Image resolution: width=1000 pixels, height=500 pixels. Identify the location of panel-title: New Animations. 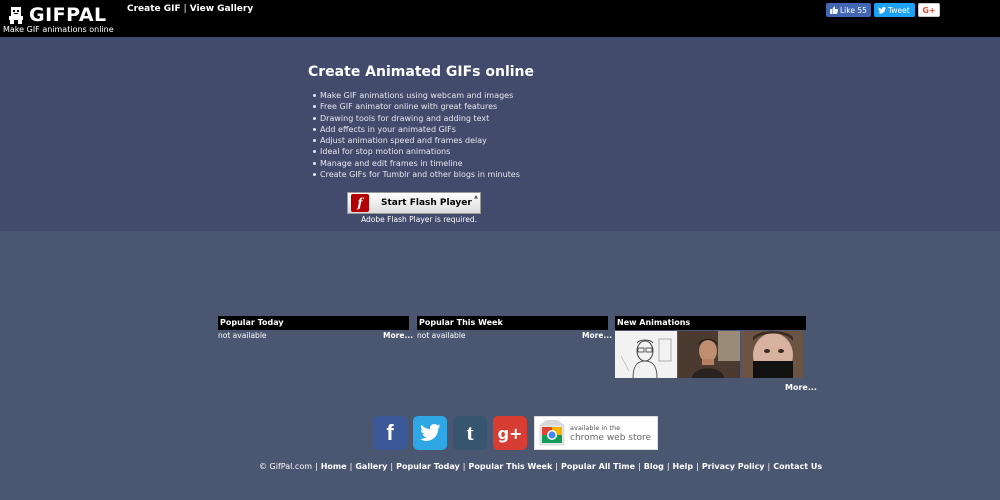
(710, 323).